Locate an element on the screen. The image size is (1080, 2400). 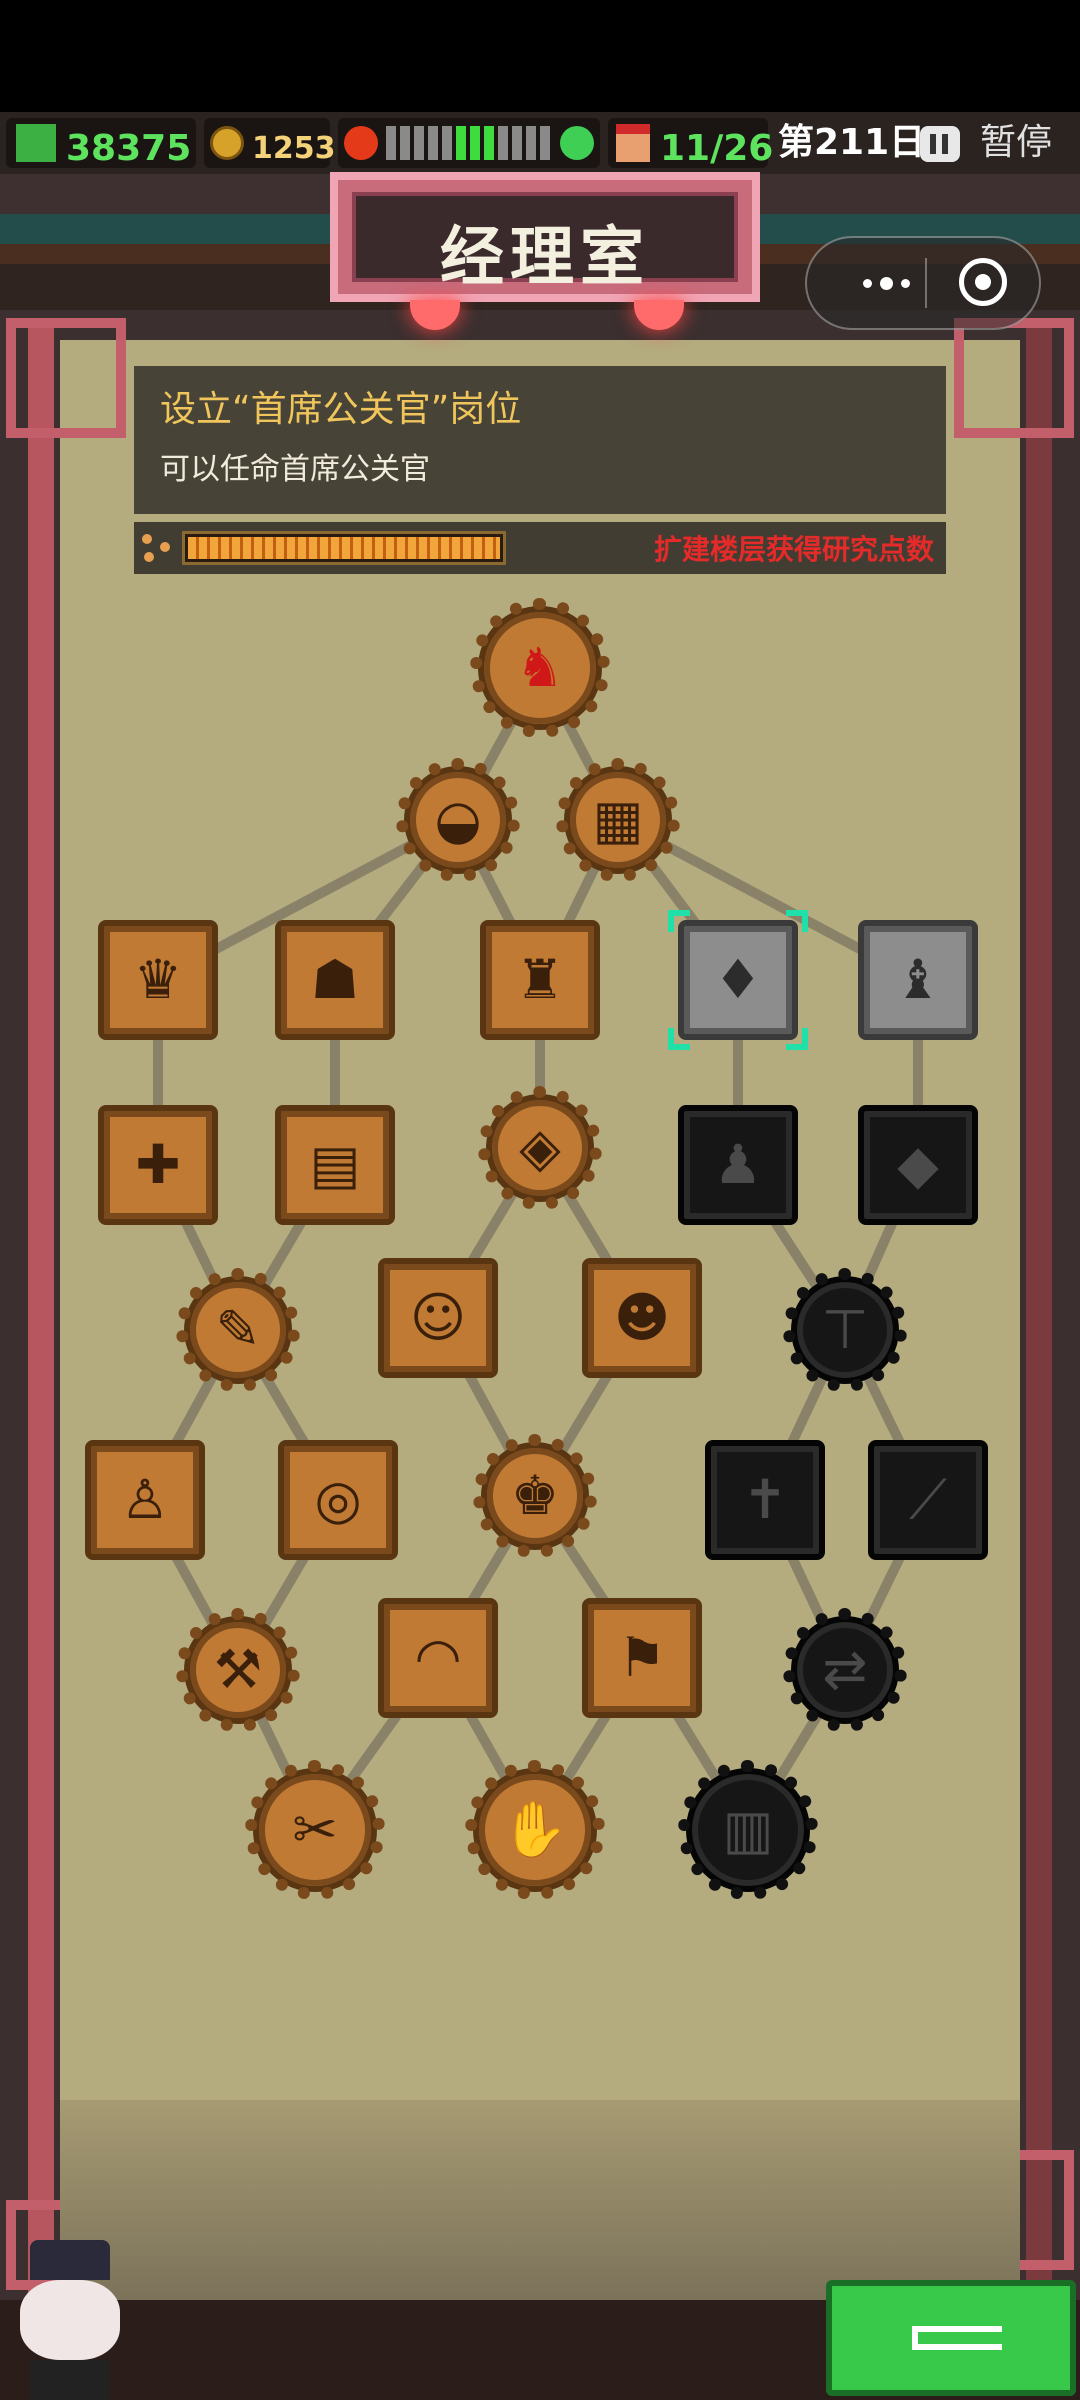
mascot-hat is located at coordinates (70, 2260).